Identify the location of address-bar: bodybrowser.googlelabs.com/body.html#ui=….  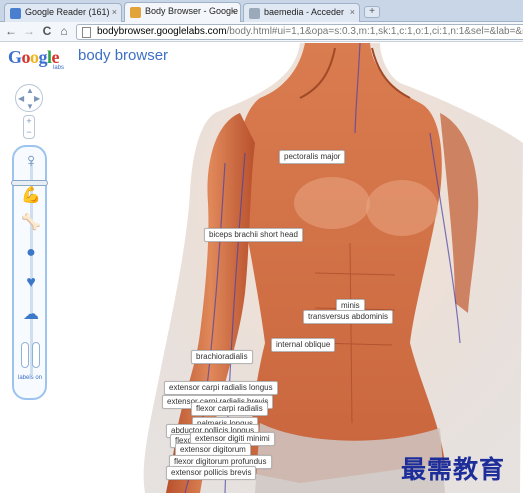
(299, 32).